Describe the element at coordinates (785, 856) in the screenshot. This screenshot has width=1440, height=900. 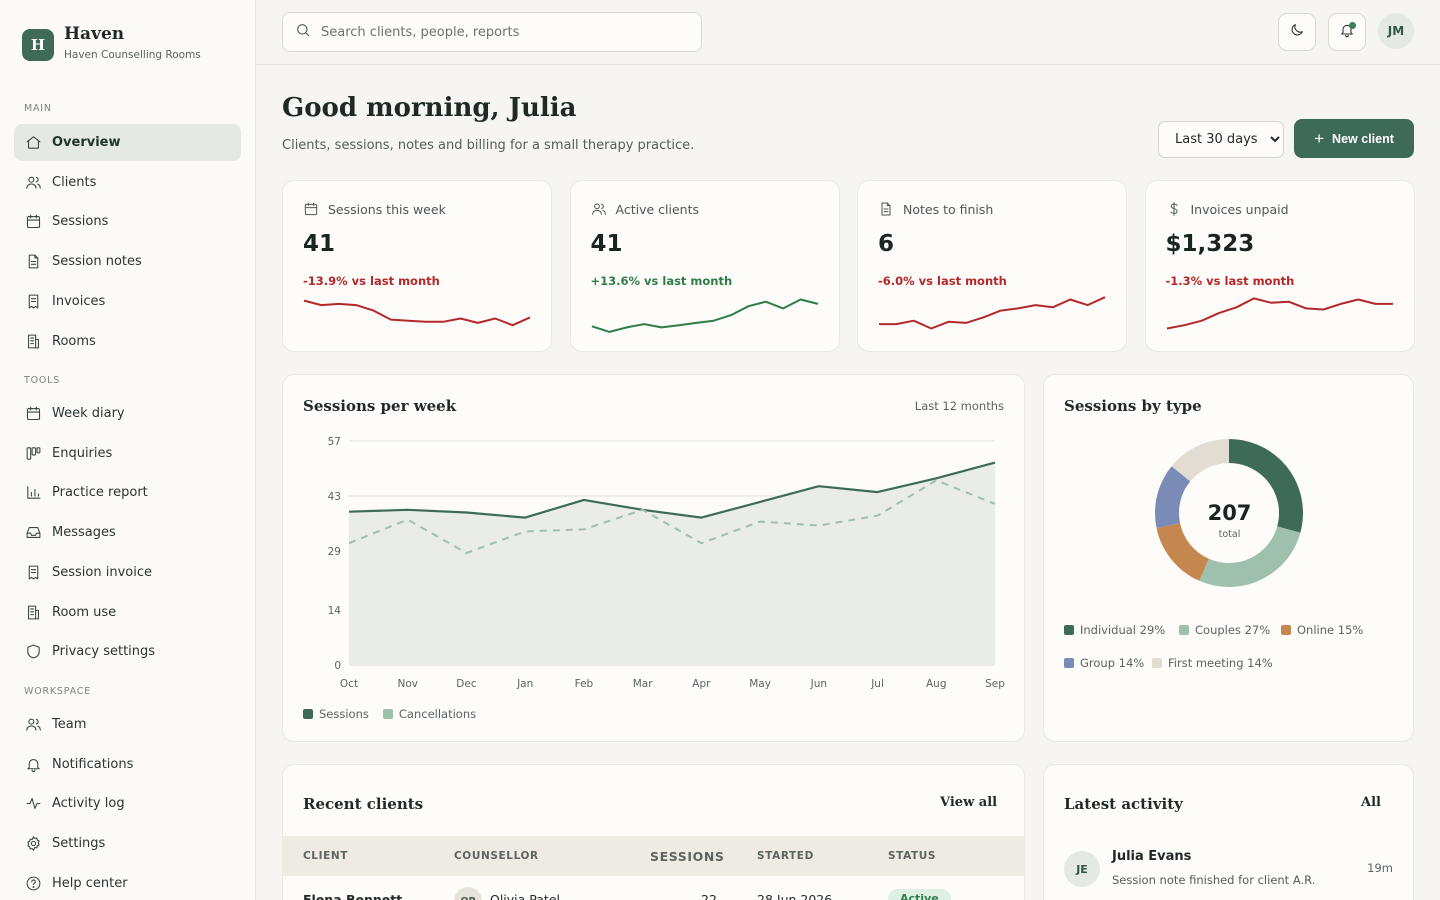
I see `col-started: STARTED` at that location.